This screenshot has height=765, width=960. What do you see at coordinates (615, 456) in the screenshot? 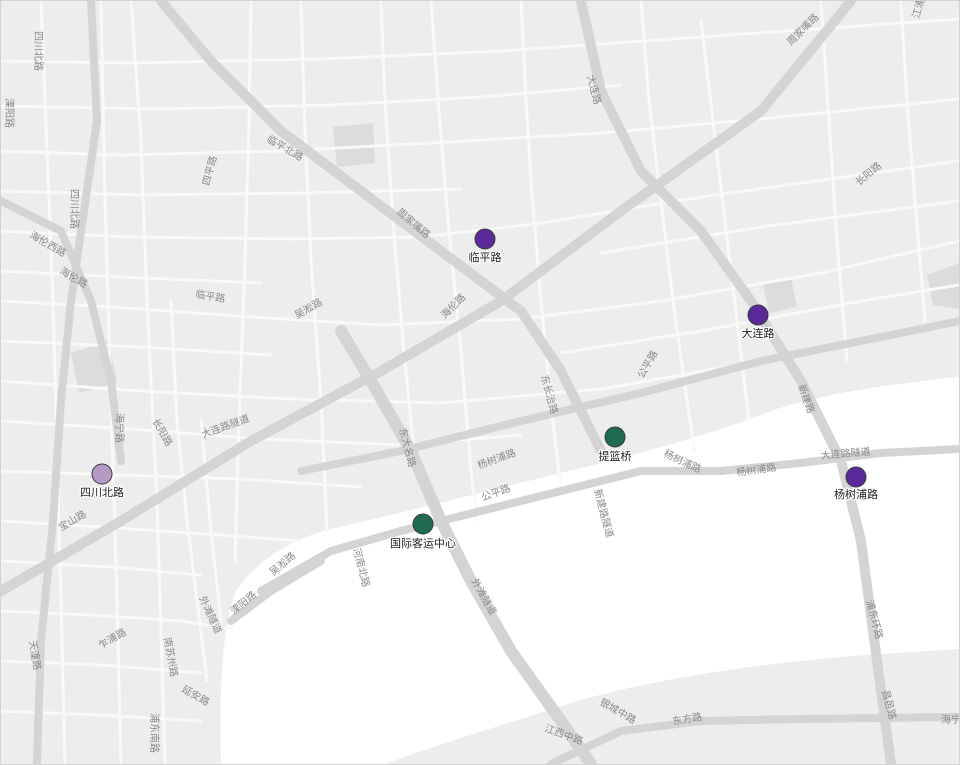
I see `station-label: 提篮桥` at bounding box center [615, 456].